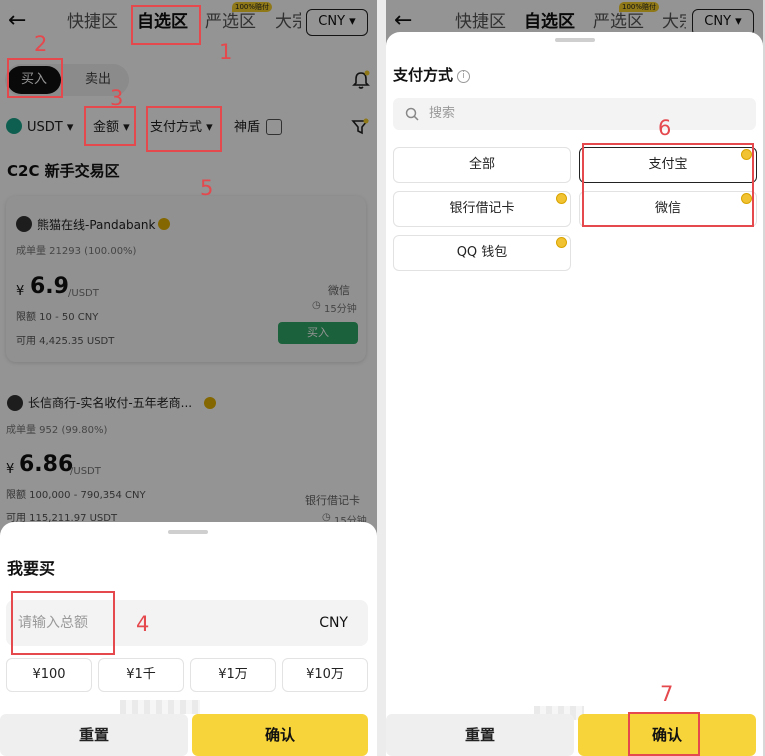 This screenshot has height=756, width=765. I want to click on annotation-number-3: 3, so click(117, 98).